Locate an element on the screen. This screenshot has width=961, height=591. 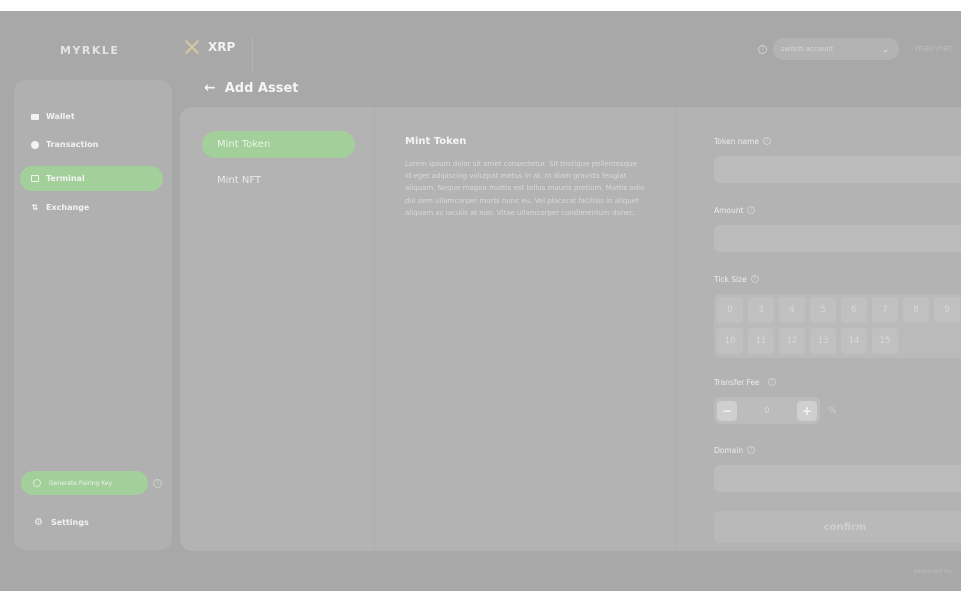
token-name-label-text: Token name is located at coordinates (736, 141).